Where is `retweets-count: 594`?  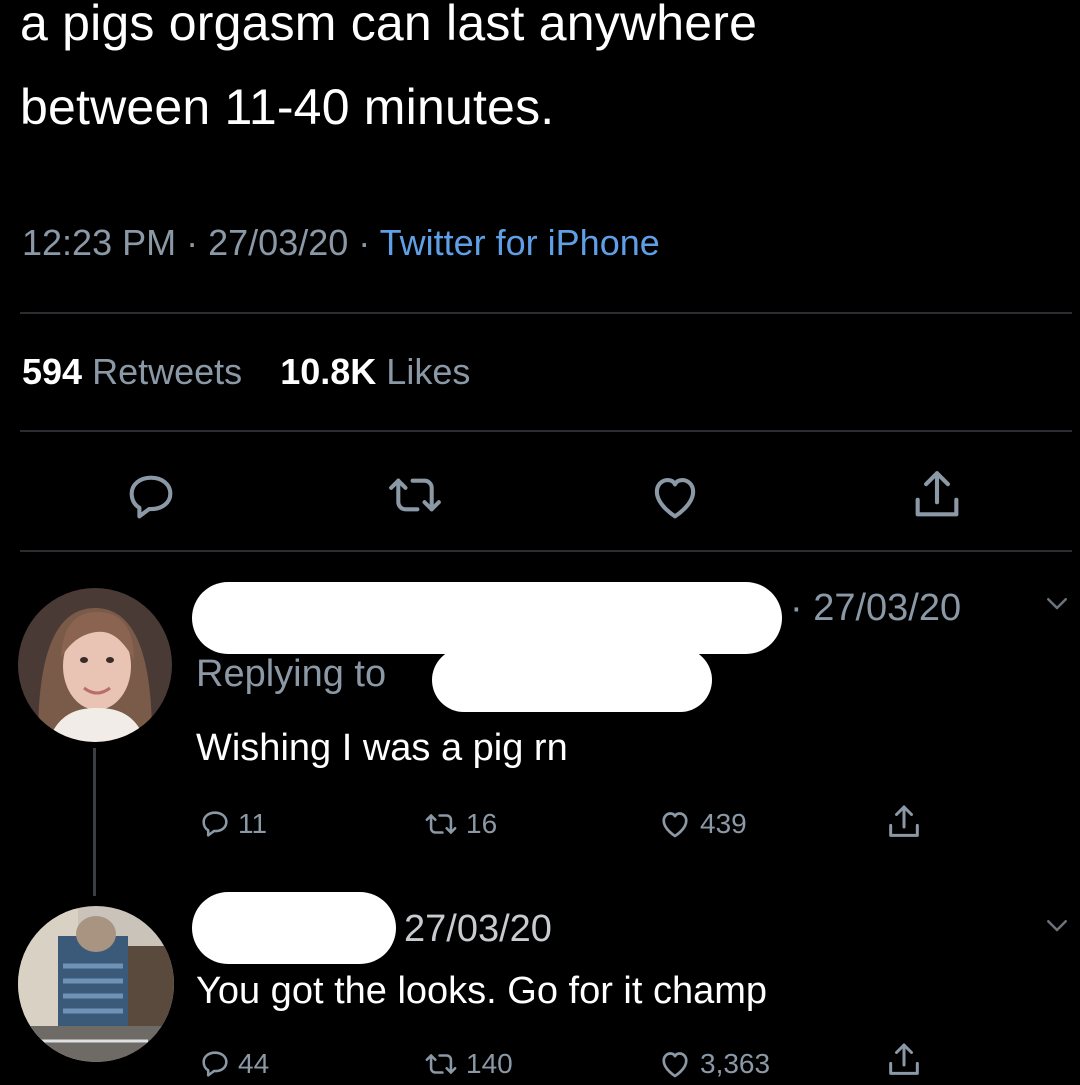 retweets-count: 594 is located at coordinates (52, 371).